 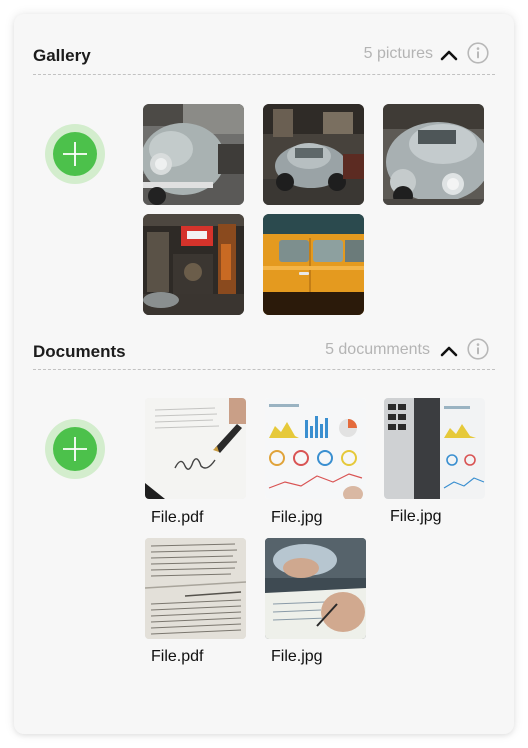 I want to click on add-picture-button, so click(x=75, y=154).